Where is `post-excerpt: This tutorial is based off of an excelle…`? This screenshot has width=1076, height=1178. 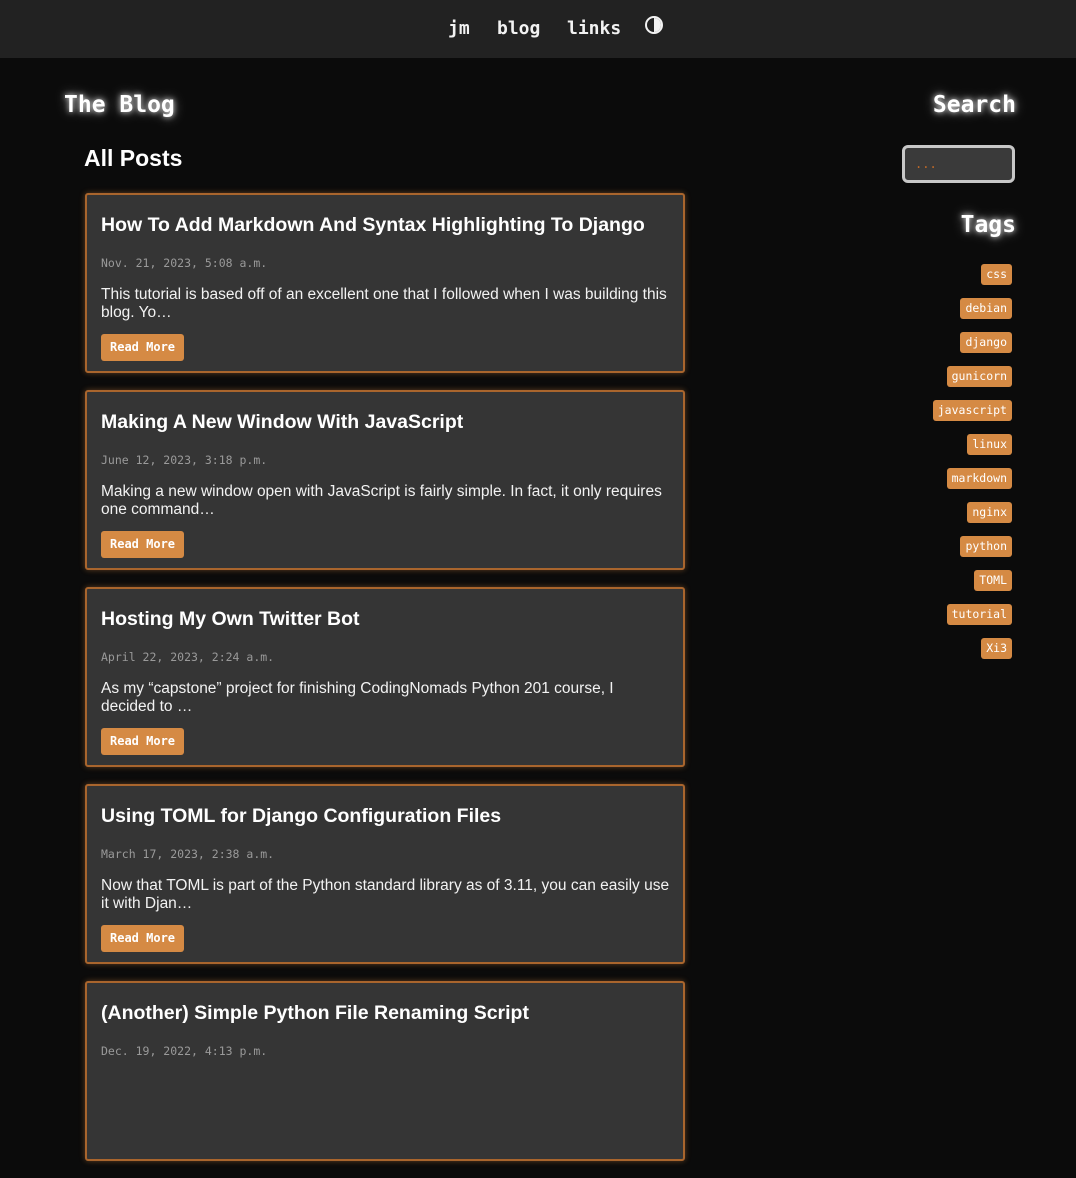
post-excerpt: This tutorial is based off of an excelle… is located at coordinates (384, 303).